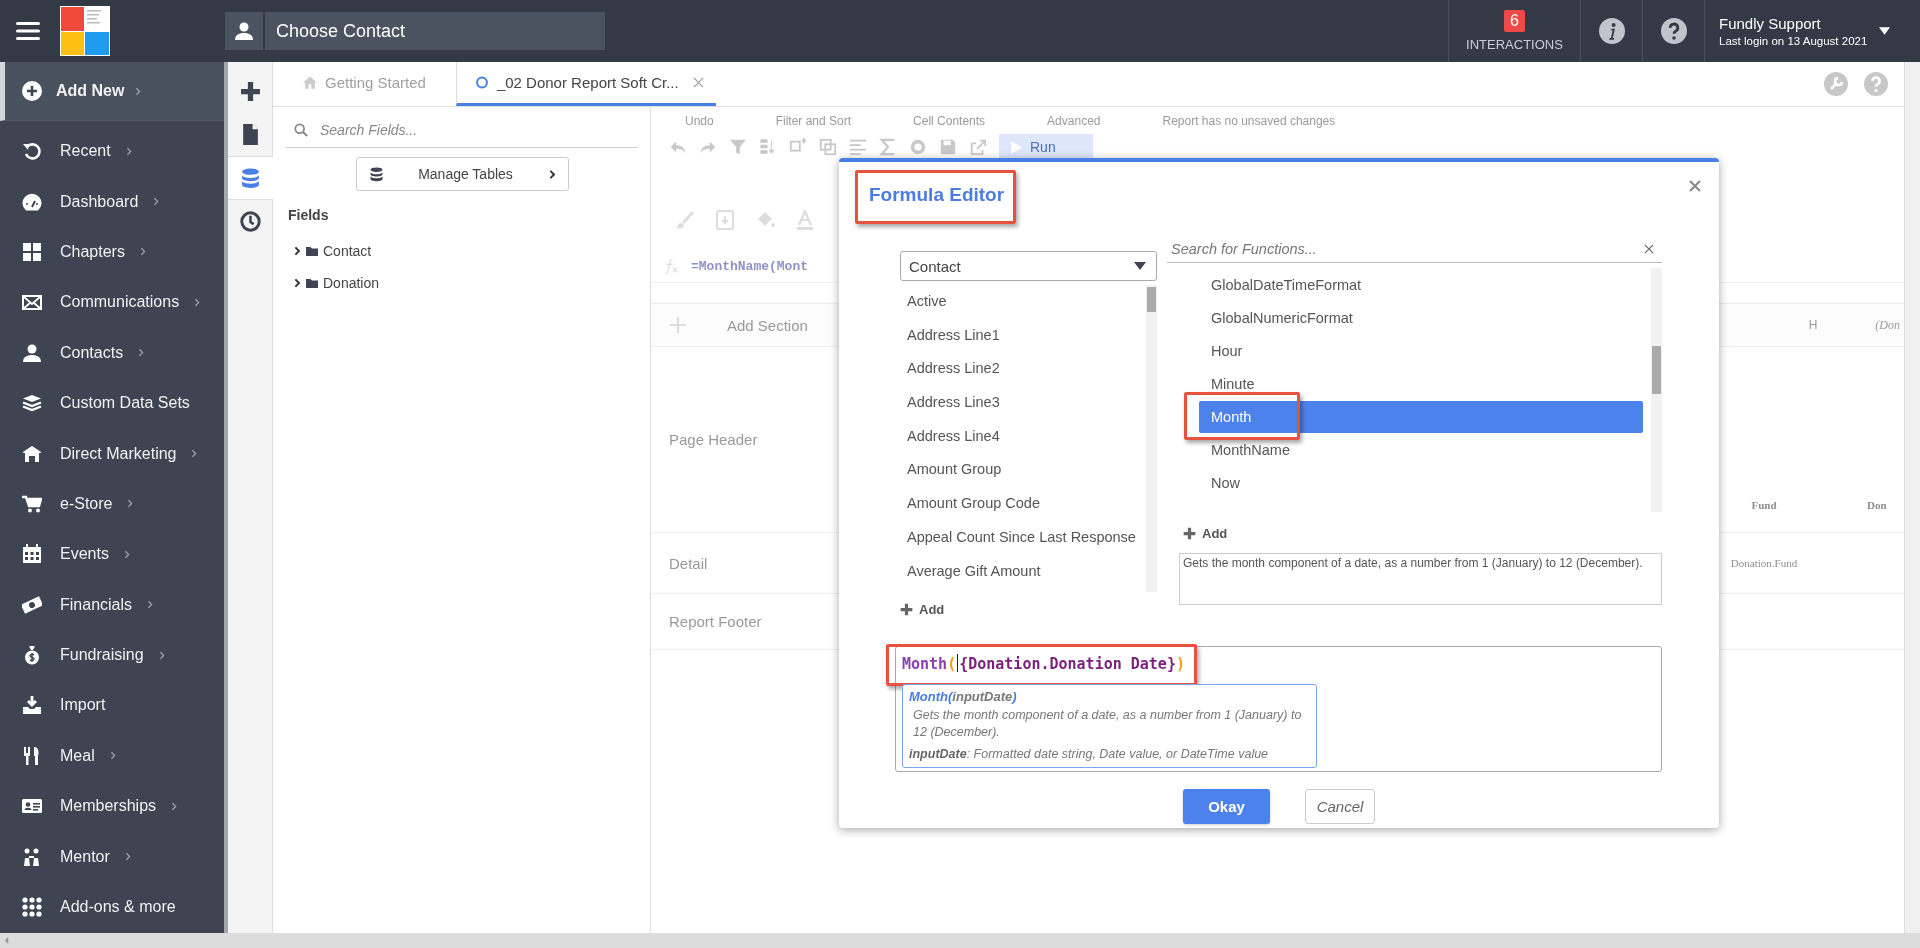 The width and height of the screenshot is (1920, 948). I want to click on sidebar-item: Import, so click(112, 705).